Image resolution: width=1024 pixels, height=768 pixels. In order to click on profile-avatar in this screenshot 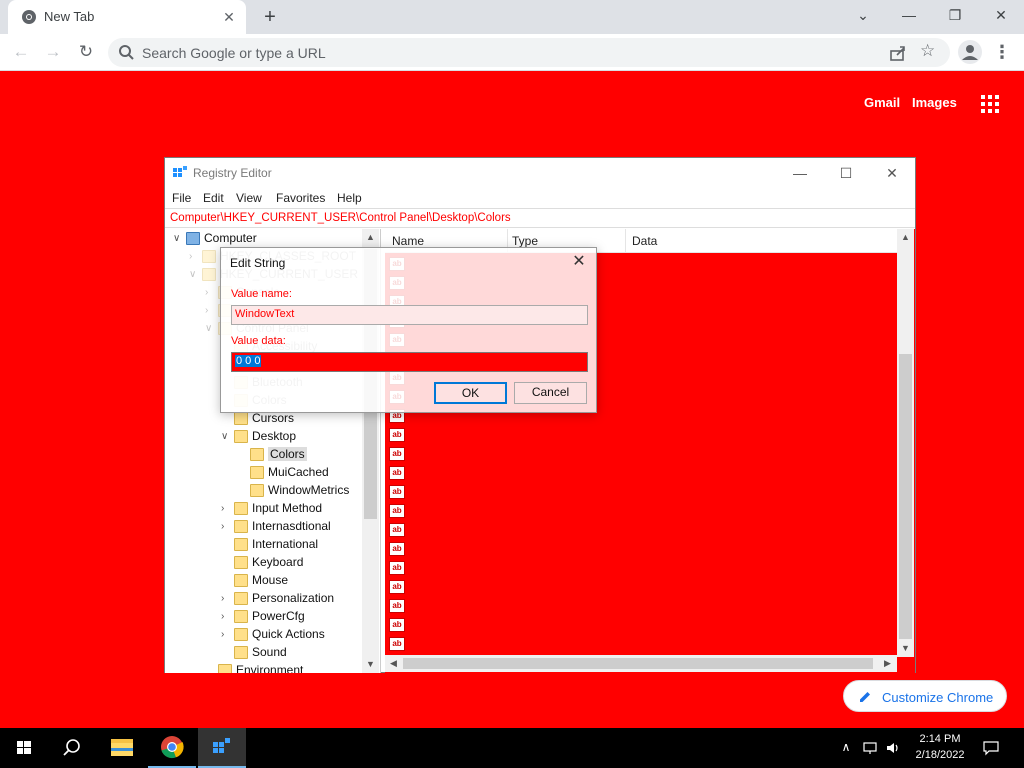, I will do `click(970, 52)`.